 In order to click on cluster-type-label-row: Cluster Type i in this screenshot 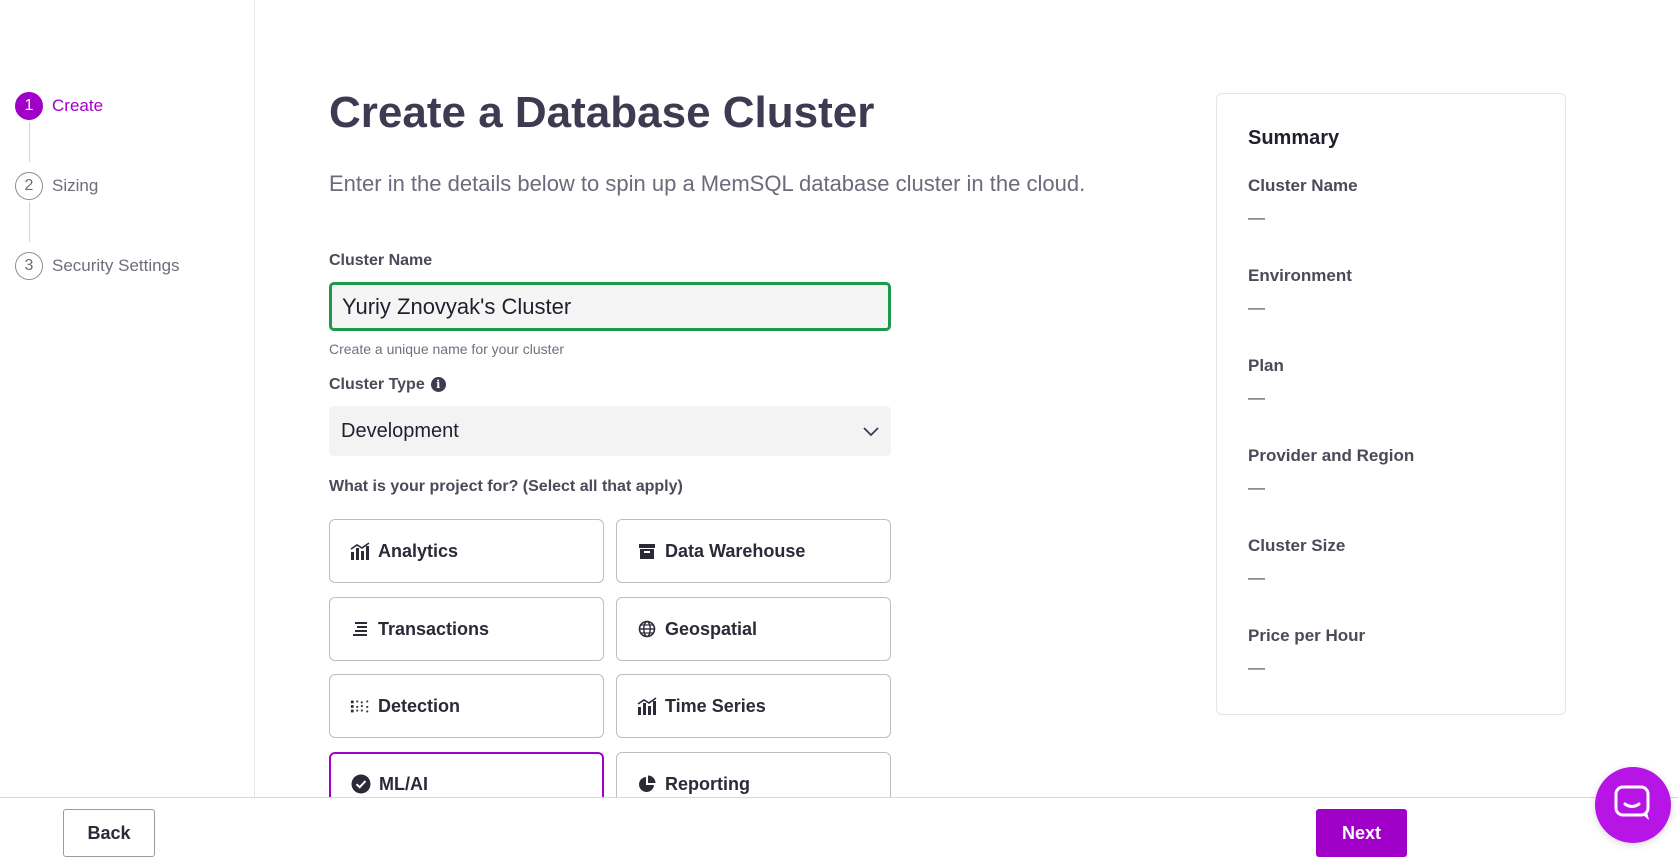, I will do `click(387, 385)`.